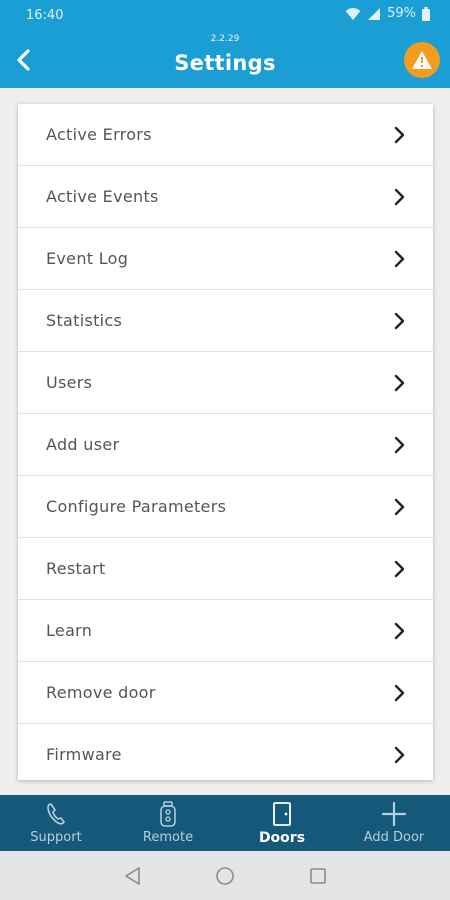 This screenshot has width=450, height=900. I want to click on door-icon, so click(282, 814).